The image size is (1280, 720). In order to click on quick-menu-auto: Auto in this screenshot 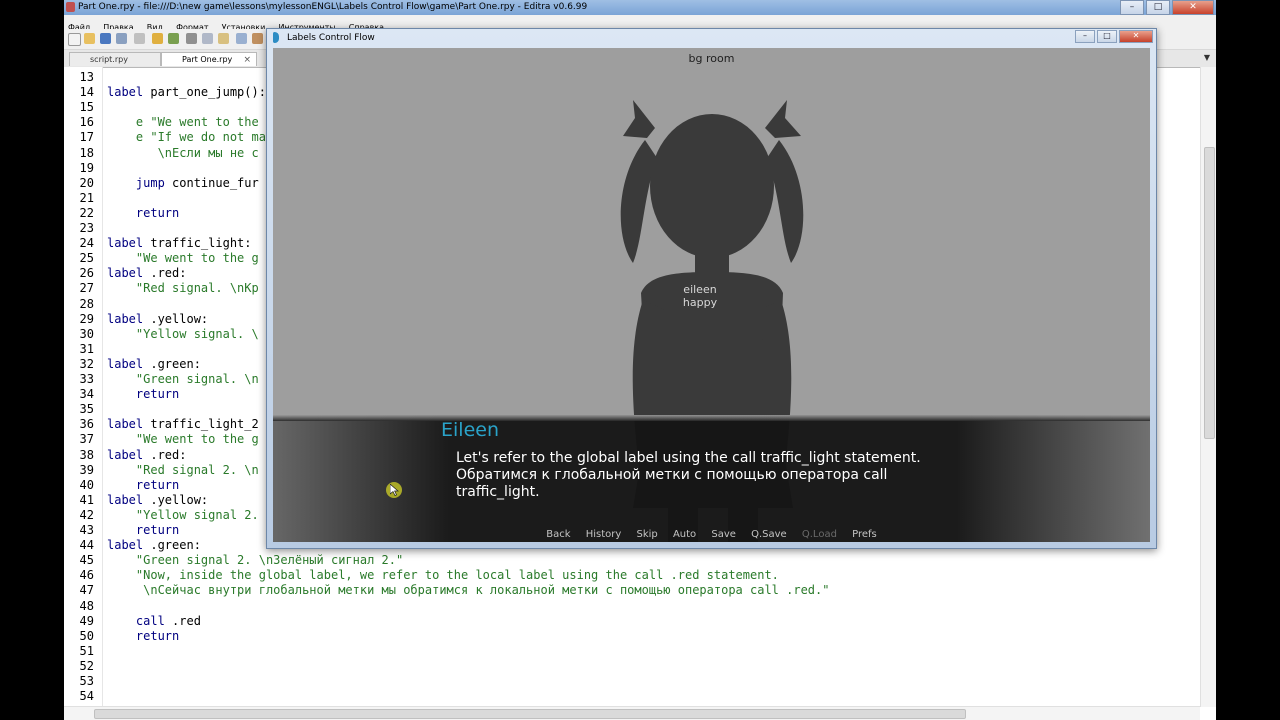, I will do `click(684, 534)`.